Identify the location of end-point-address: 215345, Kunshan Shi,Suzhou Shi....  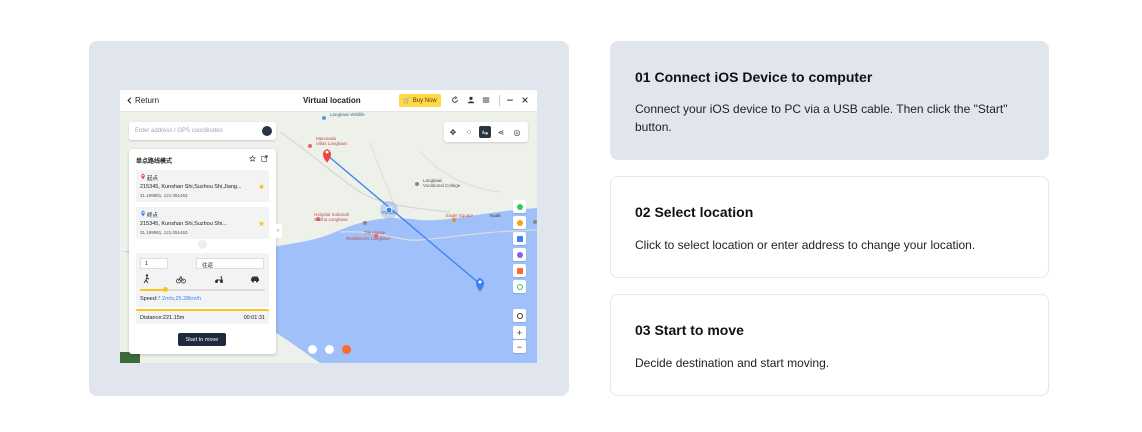
(183, 224).